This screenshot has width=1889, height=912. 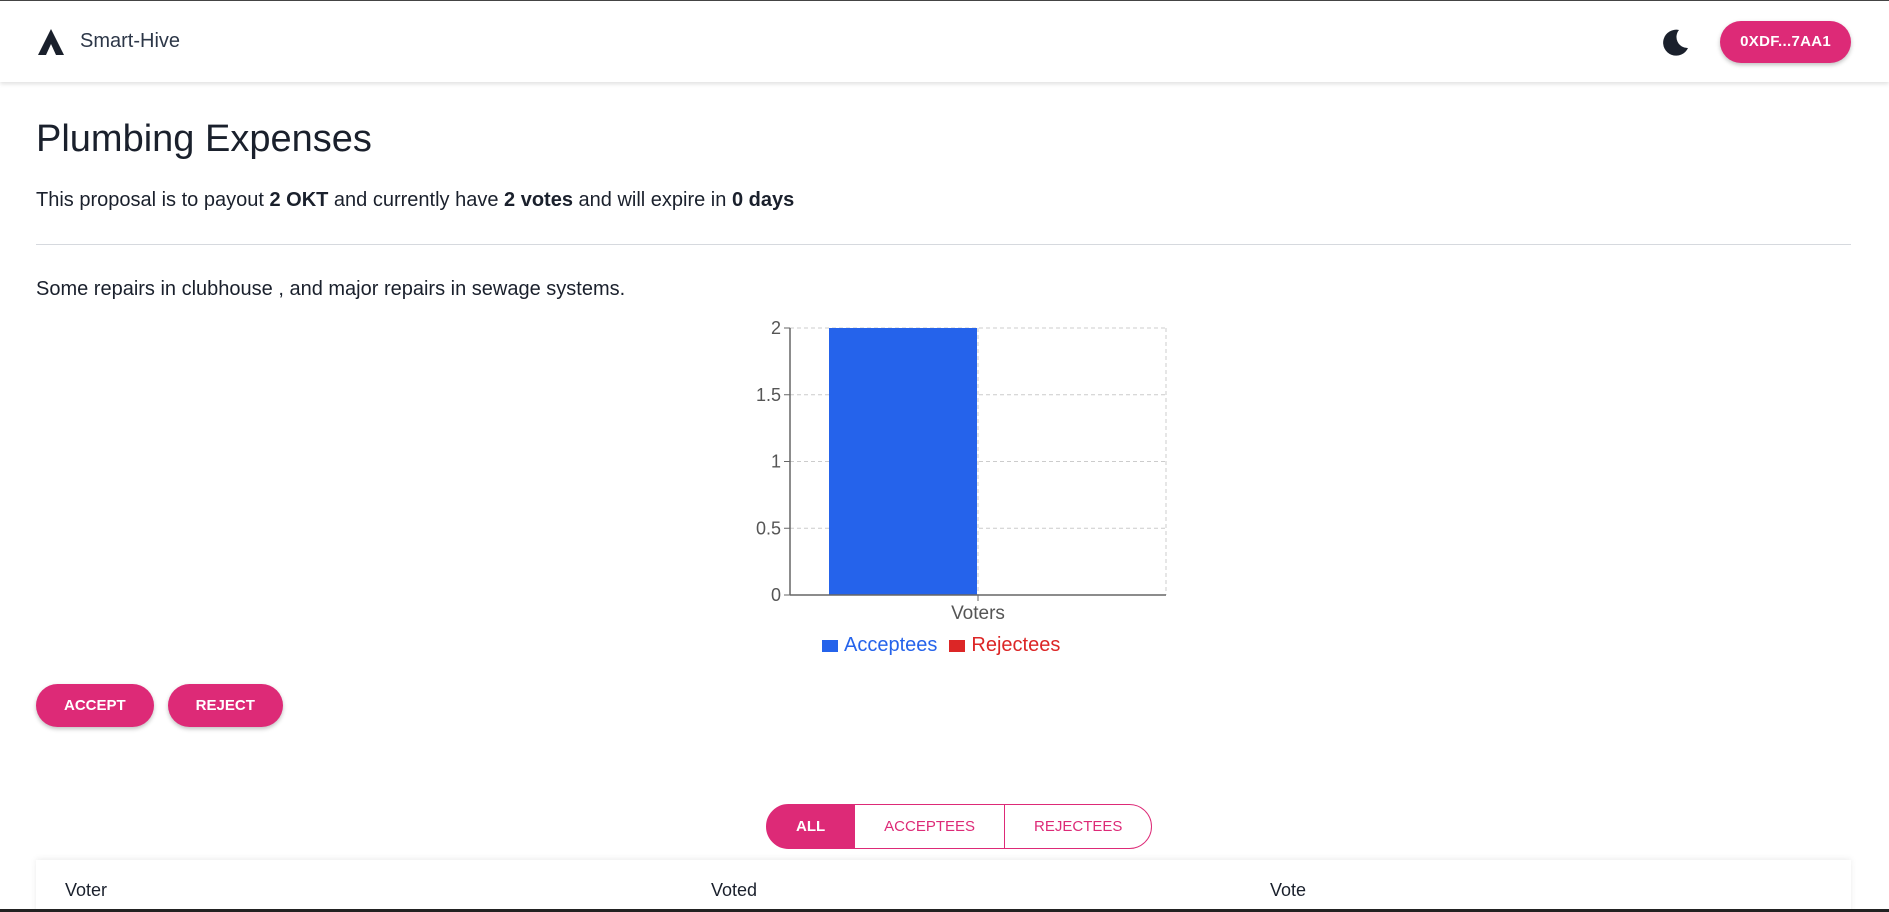 I want to click on votes-bar-chart: 0 0.5 1 1.5 2 Voters, so click(x=961, y=471).